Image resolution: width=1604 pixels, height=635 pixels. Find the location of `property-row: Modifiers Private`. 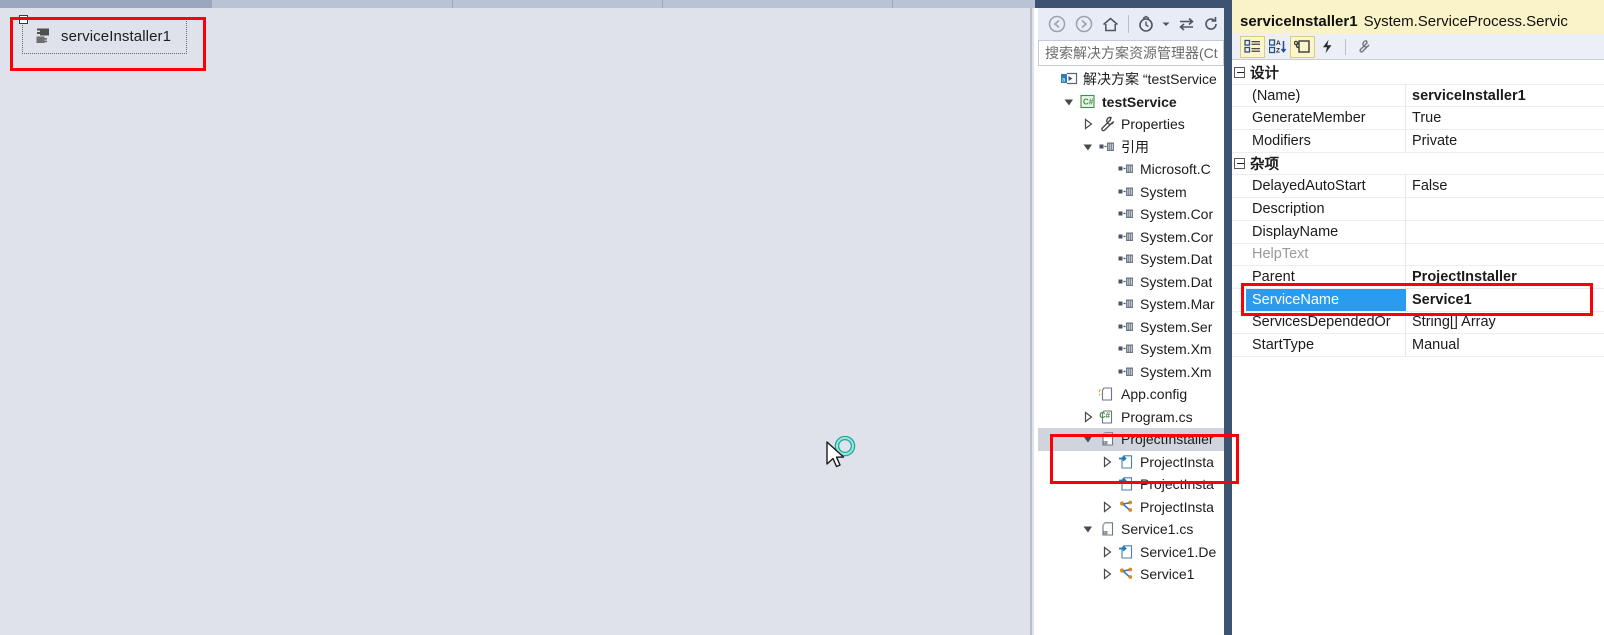

property-row: Modifiers Private is located at coordinates (1418, 141).